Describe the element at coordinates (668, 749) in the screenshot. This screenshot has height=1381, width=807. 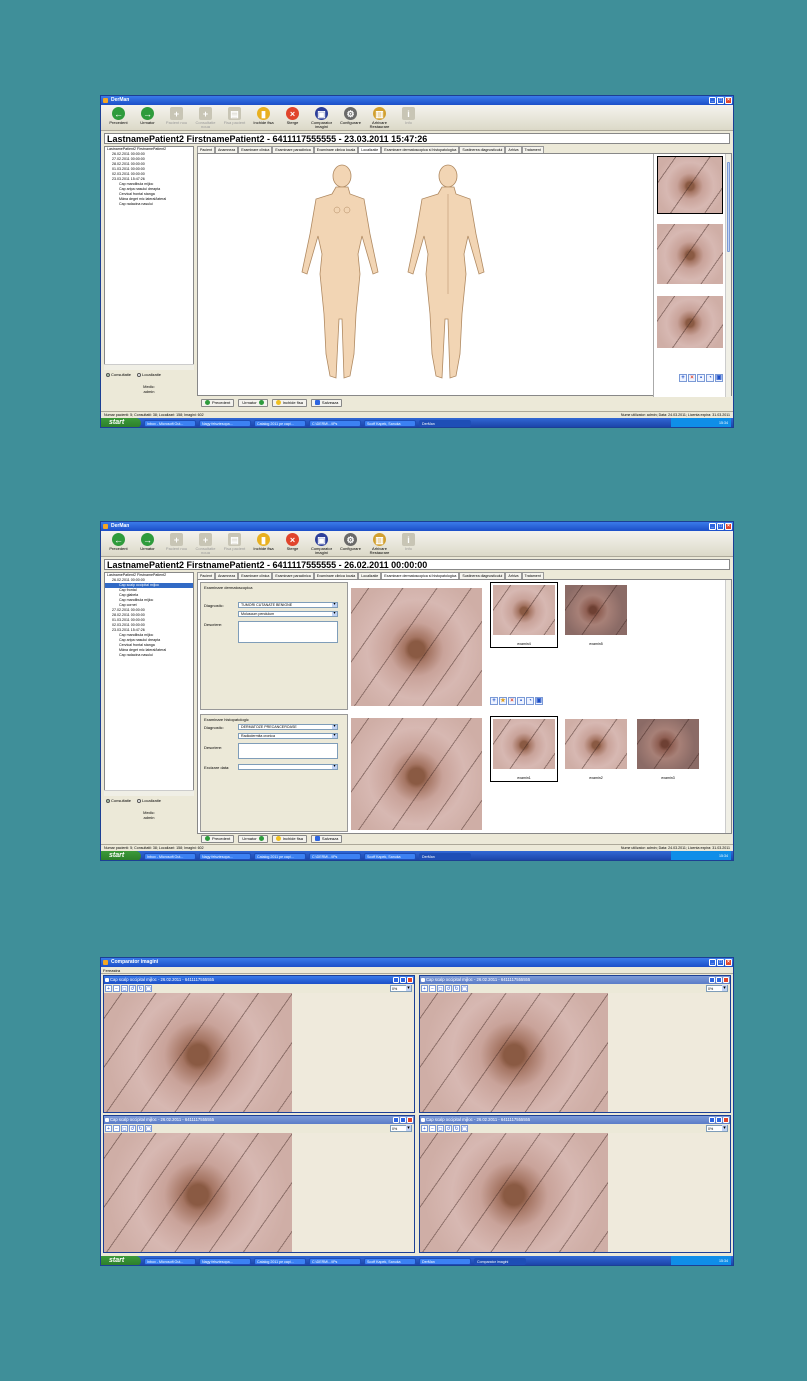
I see `histo-thumb-3: examin3` at that location.